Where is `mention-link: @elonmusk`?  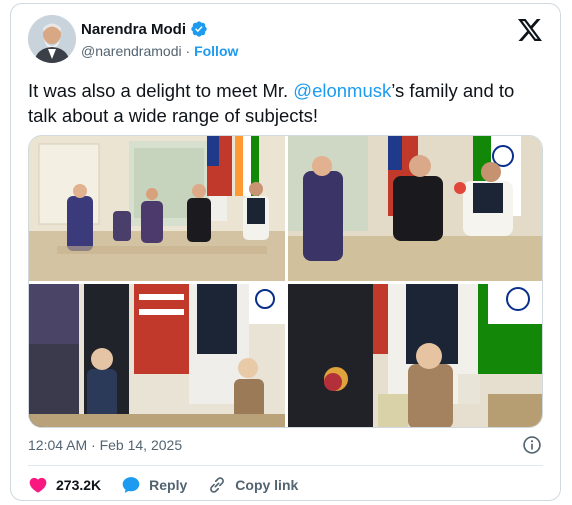
mention-link: @elonmusk is located at coordinates (342, 90).